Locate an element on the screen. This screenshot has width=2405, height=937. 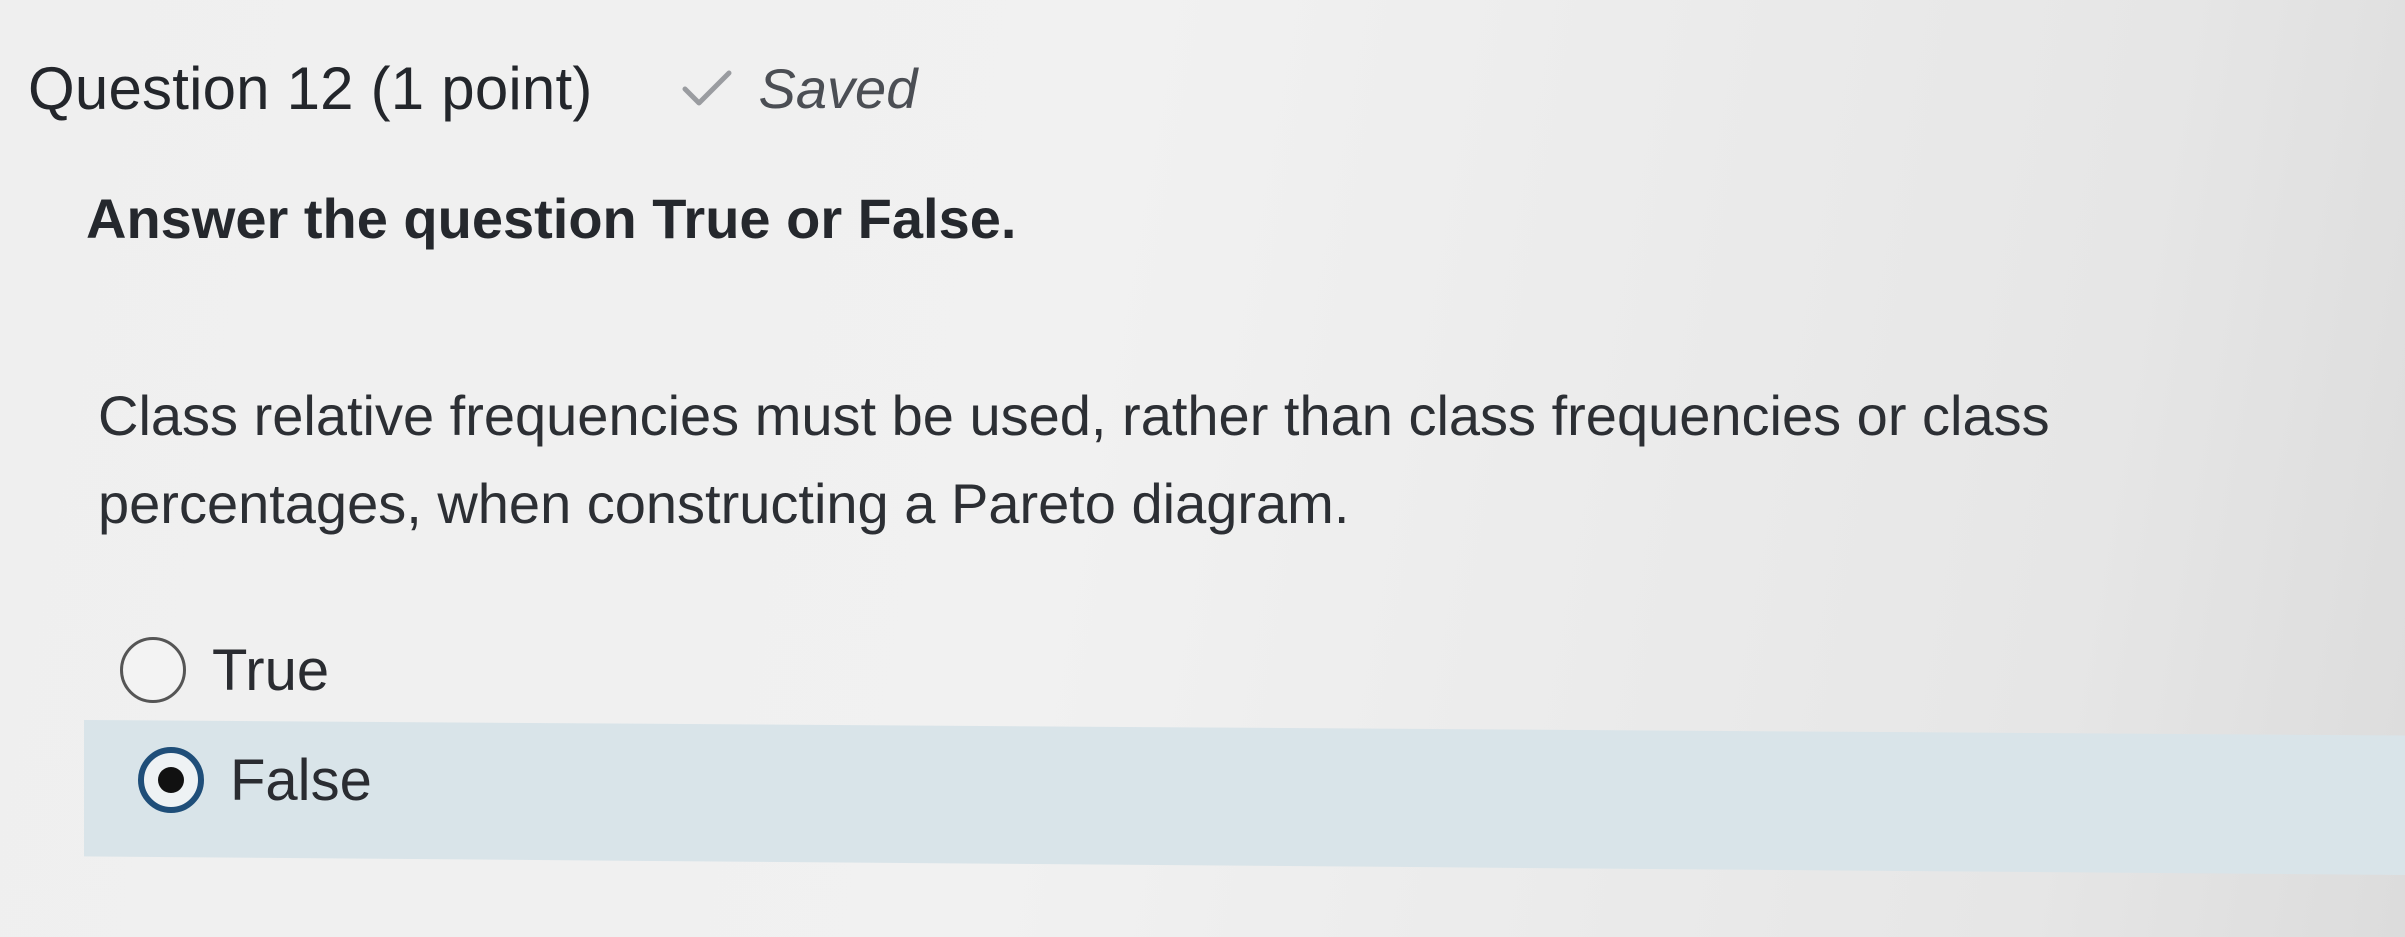
option-true: True is located at coordinates (224, 670).